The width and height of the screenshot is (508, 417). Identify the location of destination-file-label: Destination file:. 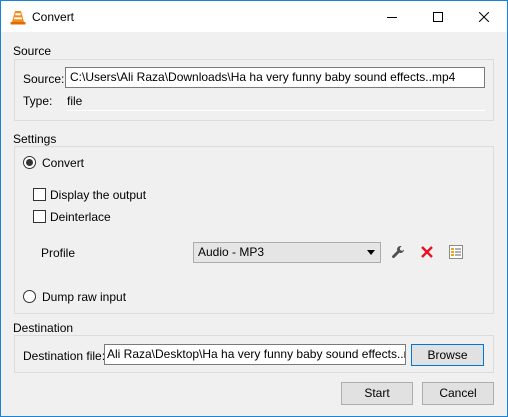
(64, 356).